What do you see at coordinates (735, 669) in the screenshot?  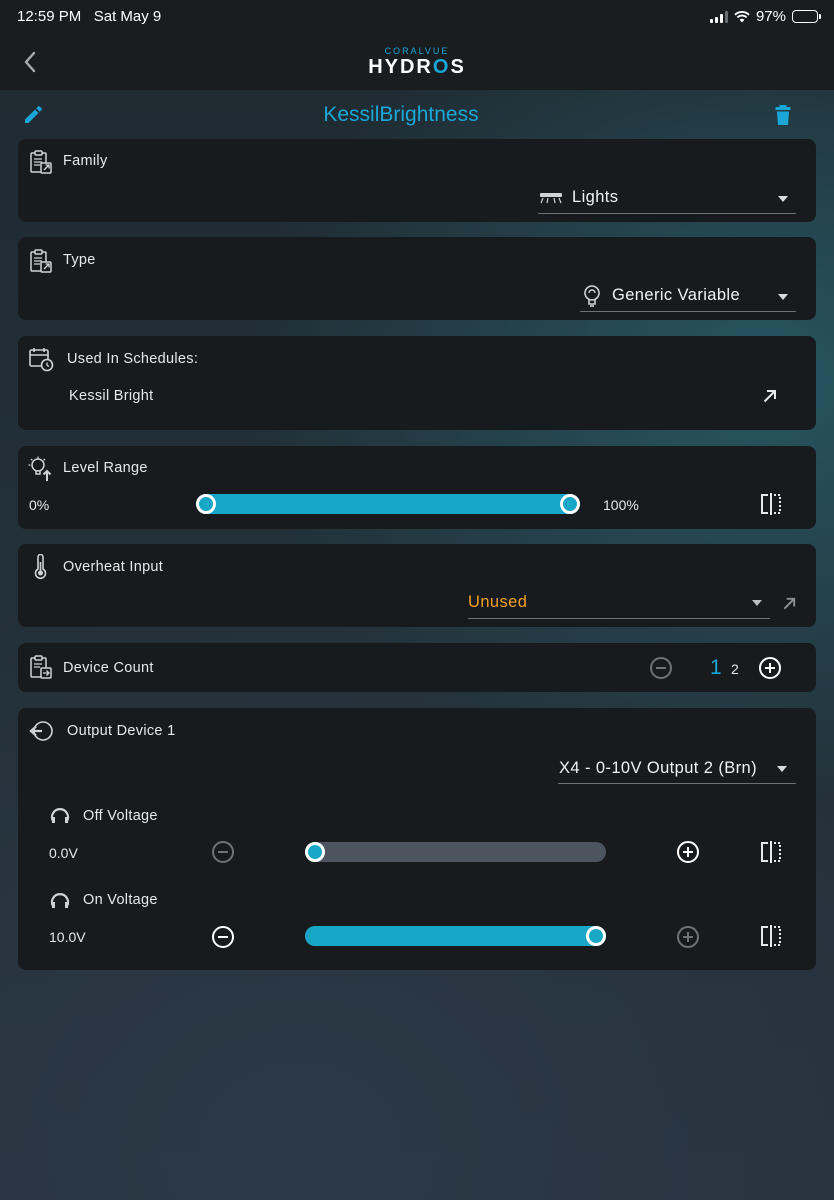 I see `device-count-option: 2` at bounding box center [735, 669].